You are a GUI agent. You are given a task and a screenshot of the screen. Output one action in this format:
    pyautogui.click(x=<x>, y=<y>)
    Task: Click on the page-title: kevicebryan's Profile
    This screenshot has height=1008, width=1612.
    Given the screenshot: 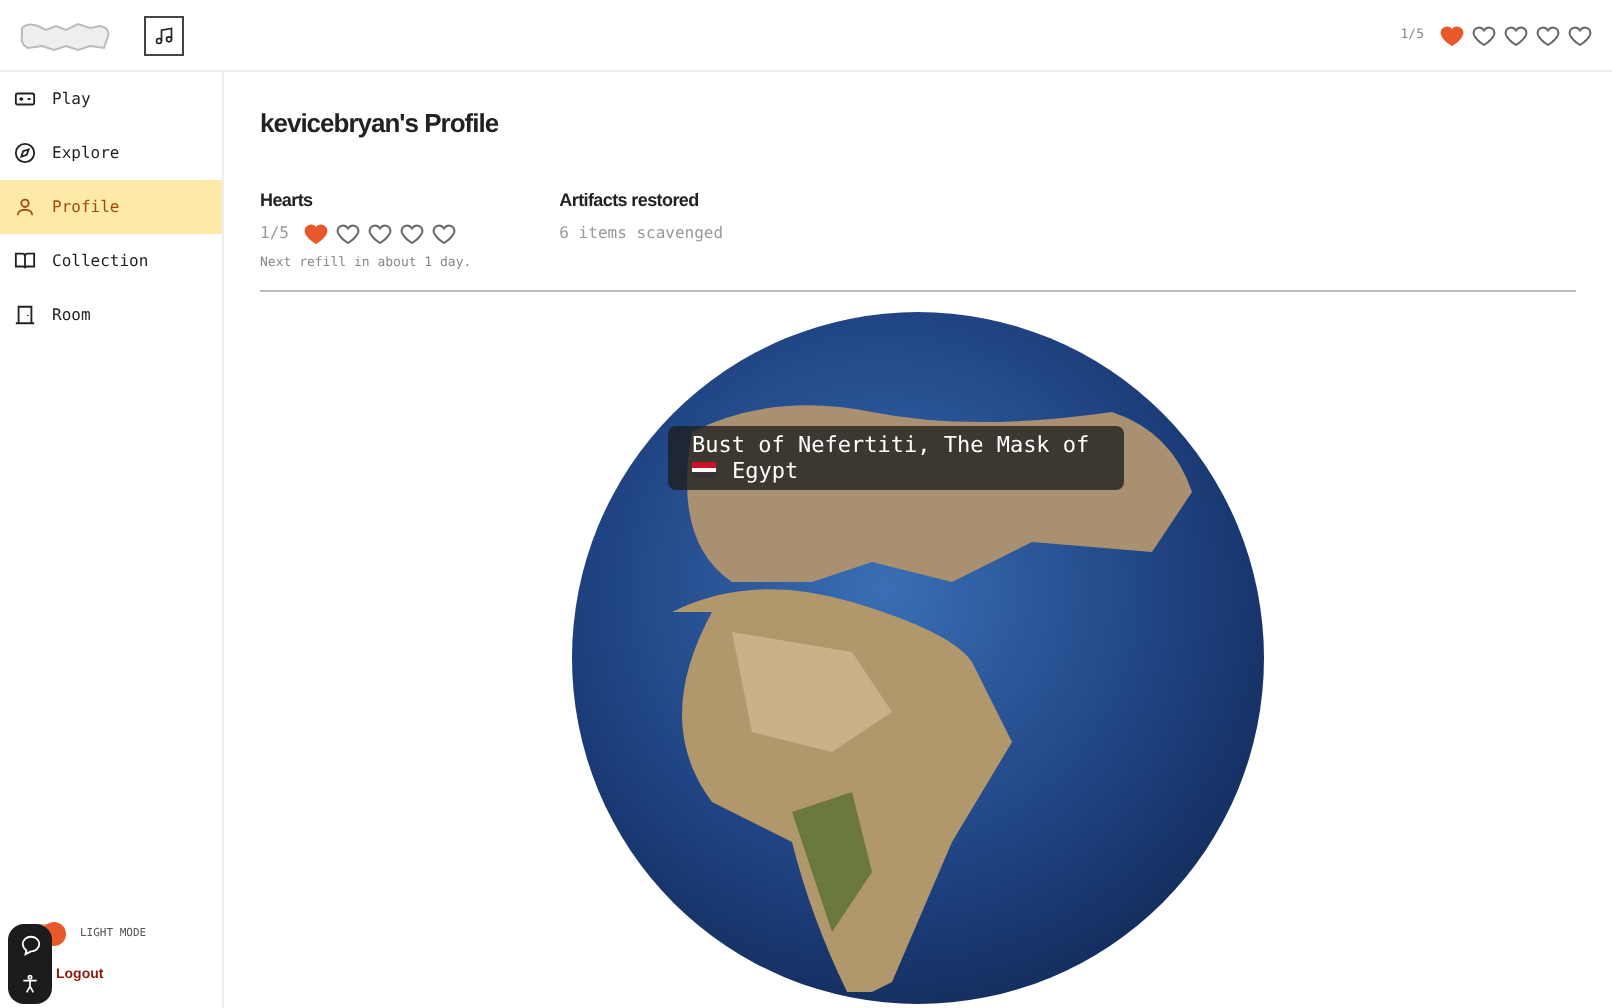 What is the action you would take?
    pyautogui.click(x=380, y=124)
    